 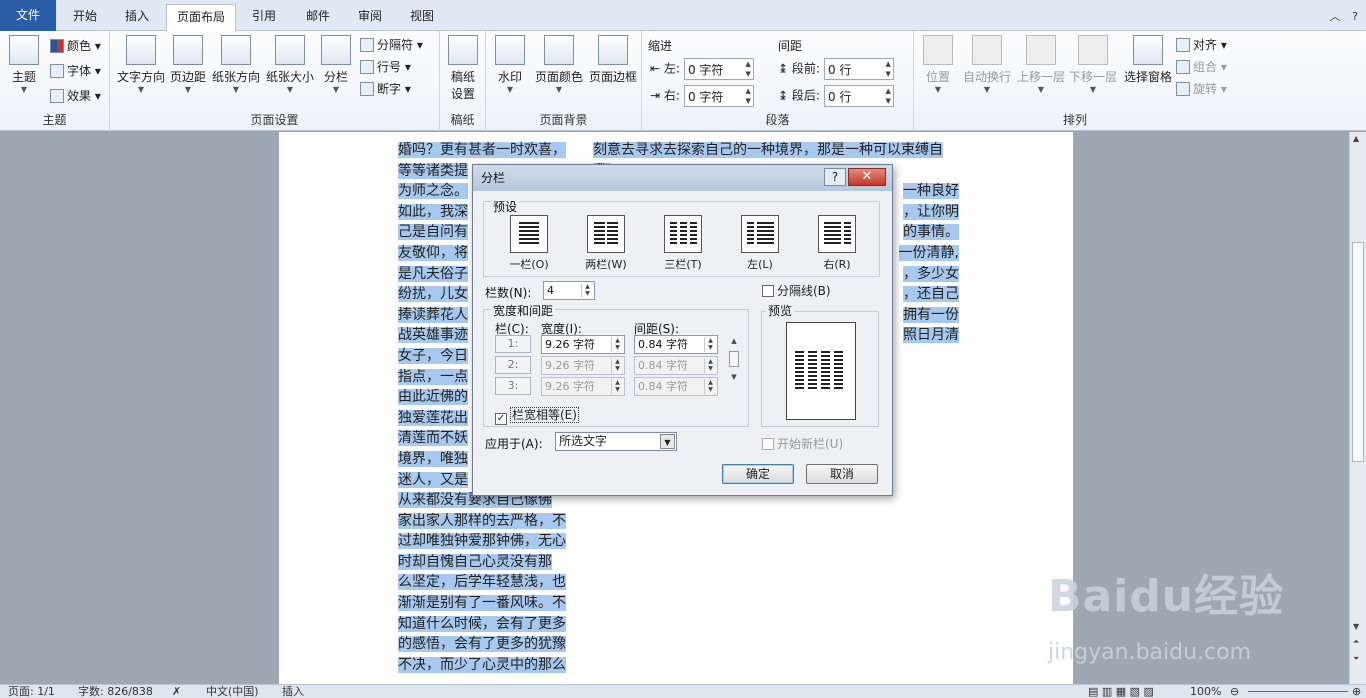 I want to click on preset-one-column: 一栏(O), so click(x=529, y=243).